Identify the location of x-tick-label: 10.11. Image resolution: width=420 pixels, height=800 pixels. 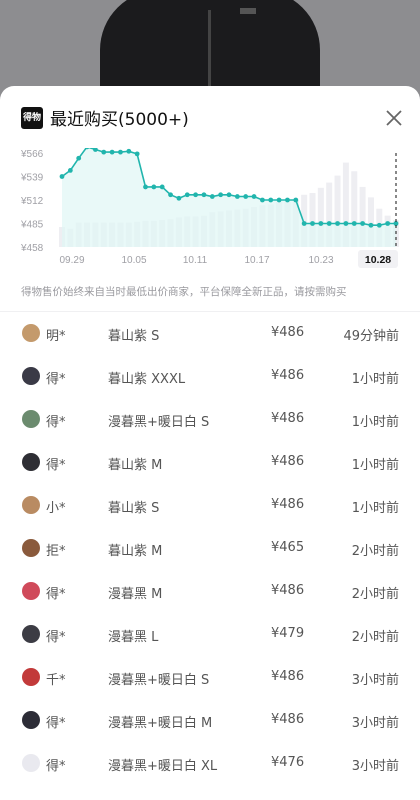
(195, 260).